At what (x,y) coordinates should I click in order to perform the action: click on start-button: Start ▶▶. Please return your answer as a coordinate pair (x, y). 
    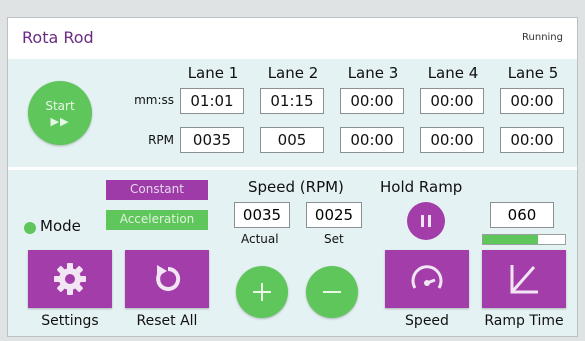
    Looking at the image, I should click on (60, 113).